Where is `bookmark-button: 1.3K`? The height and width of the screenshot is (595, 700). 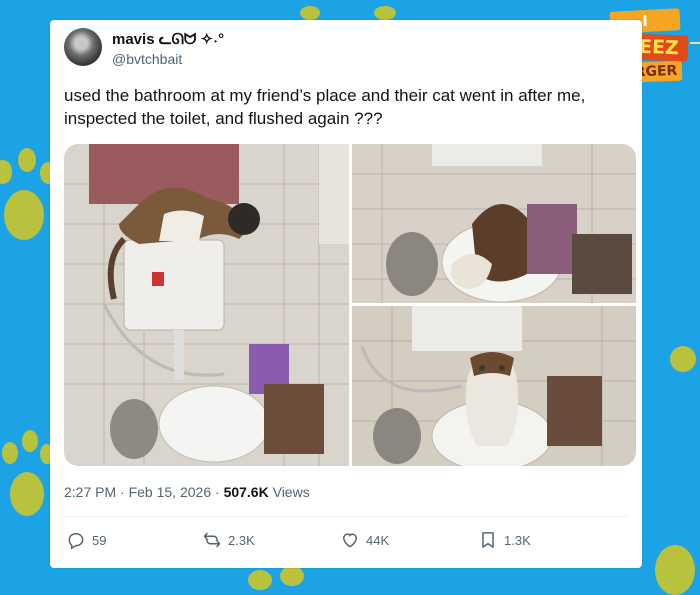 bookmark-button: 1.3K is located at coordinates (504, 540).